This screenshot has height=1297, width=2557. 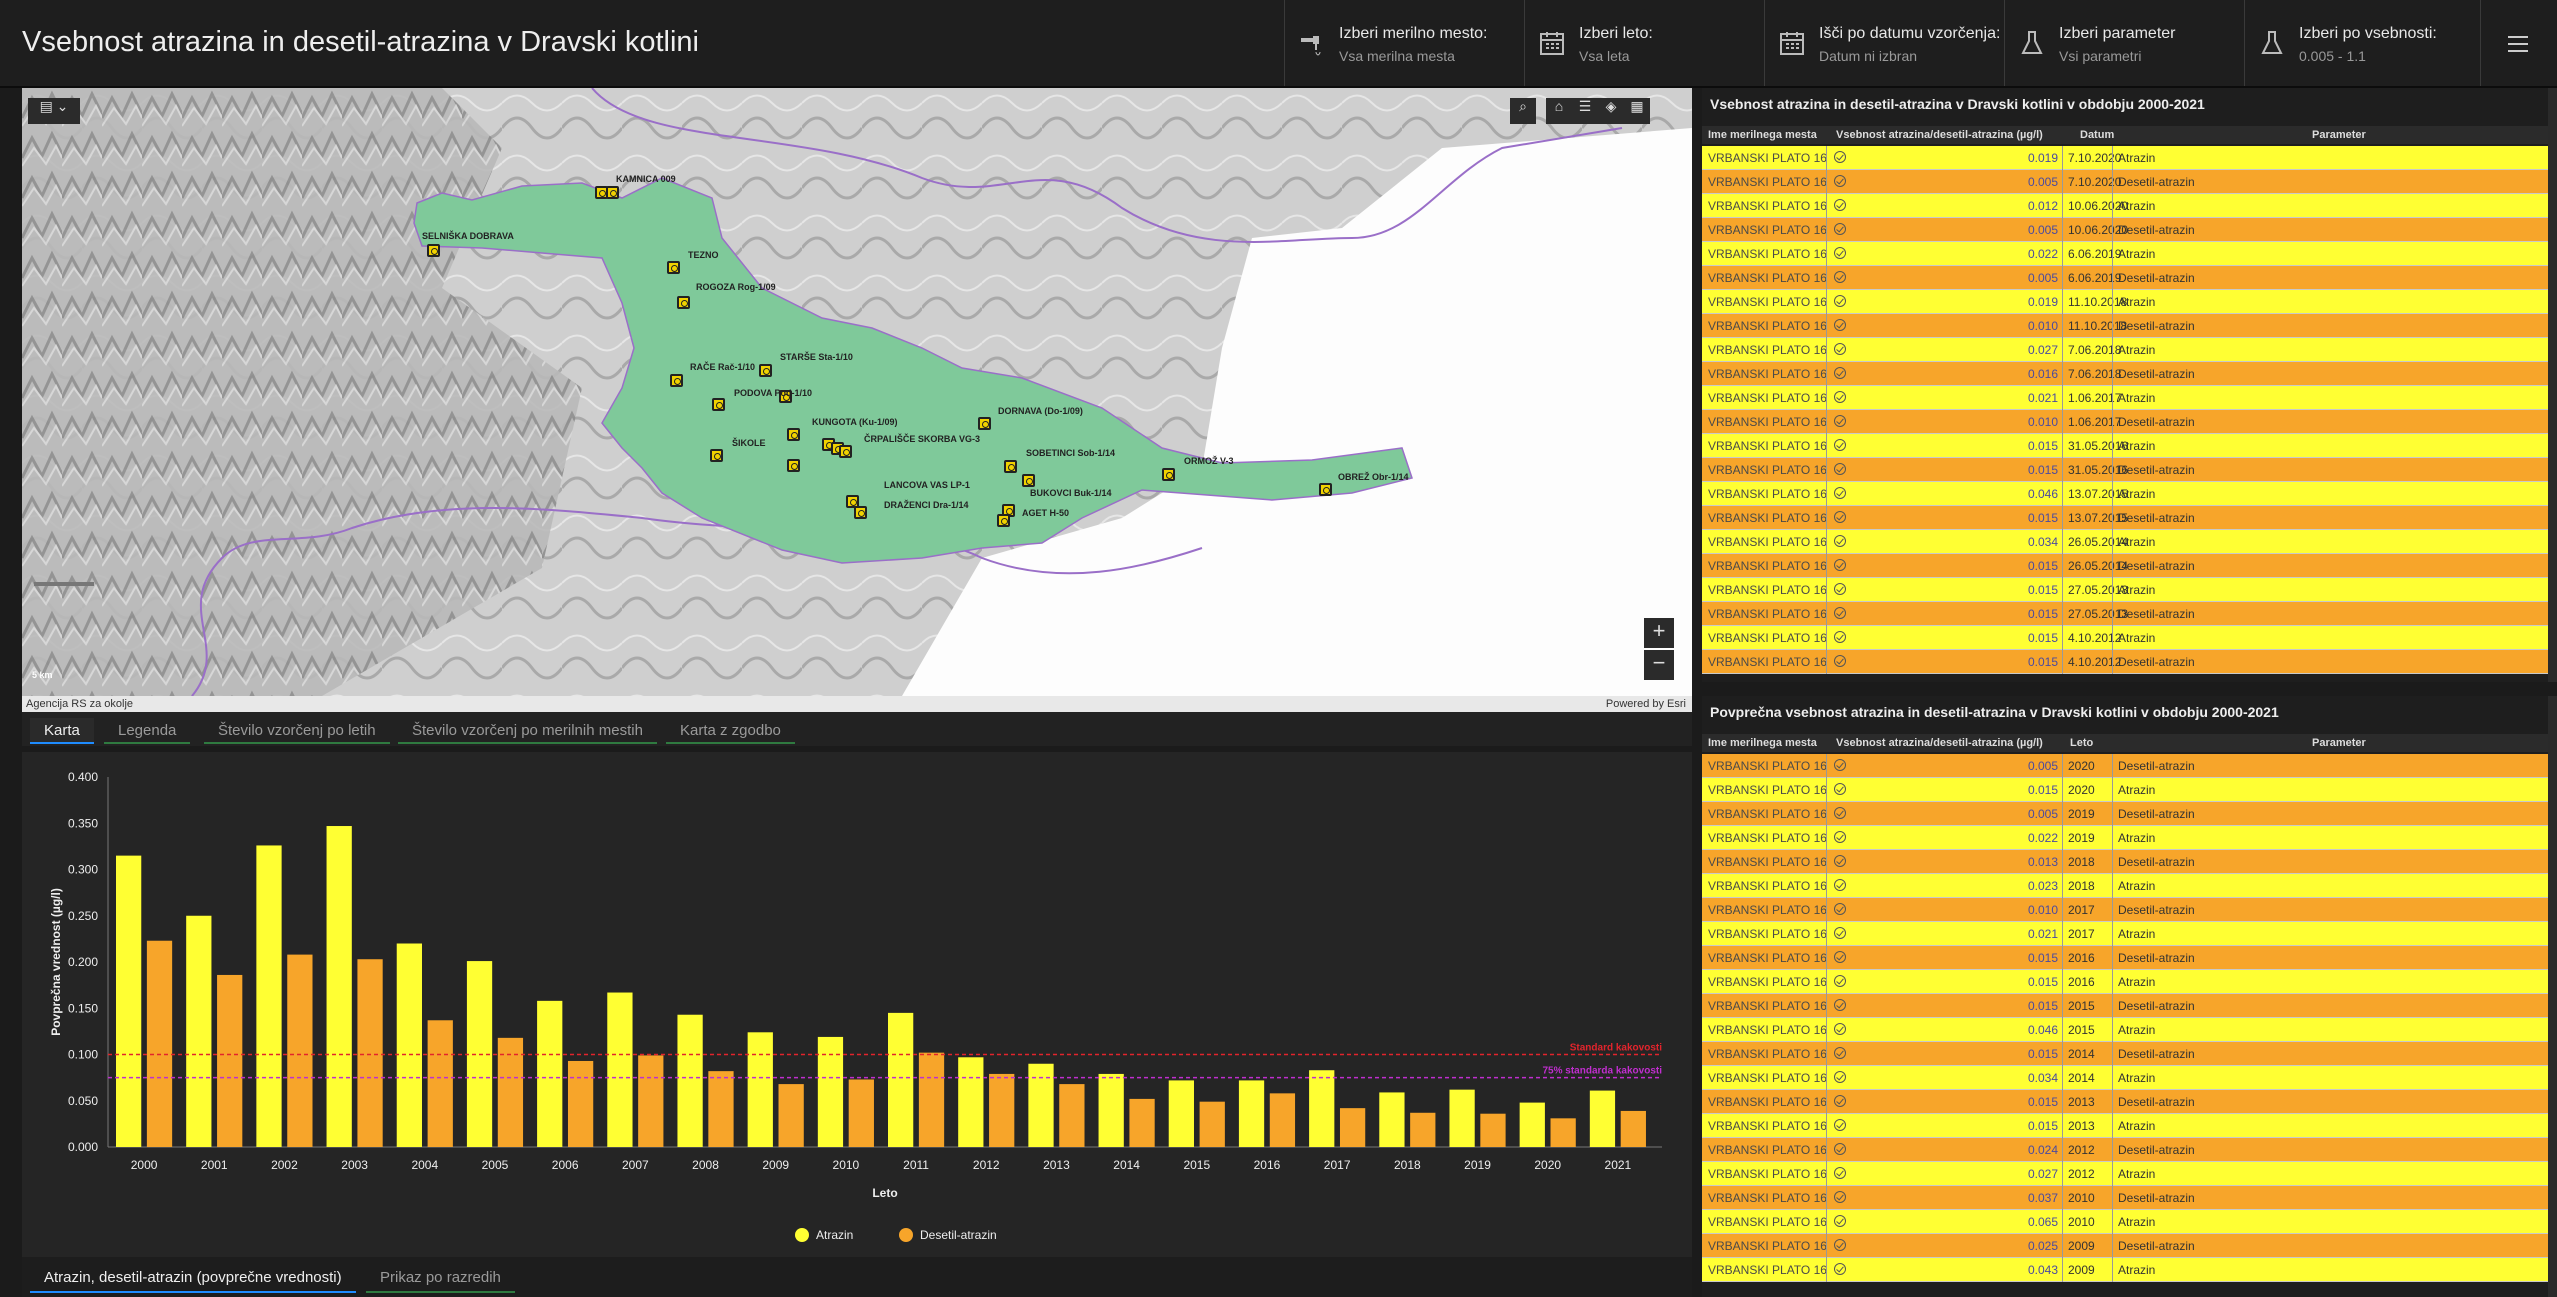 What do you see at coordinates (2125, 350) in the screenshot?
I see `table-row: VRBANSKI PLATO 16 0.027 7.06.2018 Atrazin` at bounding box center [2125, 350].